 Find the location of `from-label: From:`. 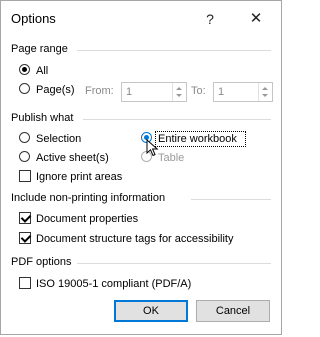

from-label: From: is located at coordinates (99, 91).